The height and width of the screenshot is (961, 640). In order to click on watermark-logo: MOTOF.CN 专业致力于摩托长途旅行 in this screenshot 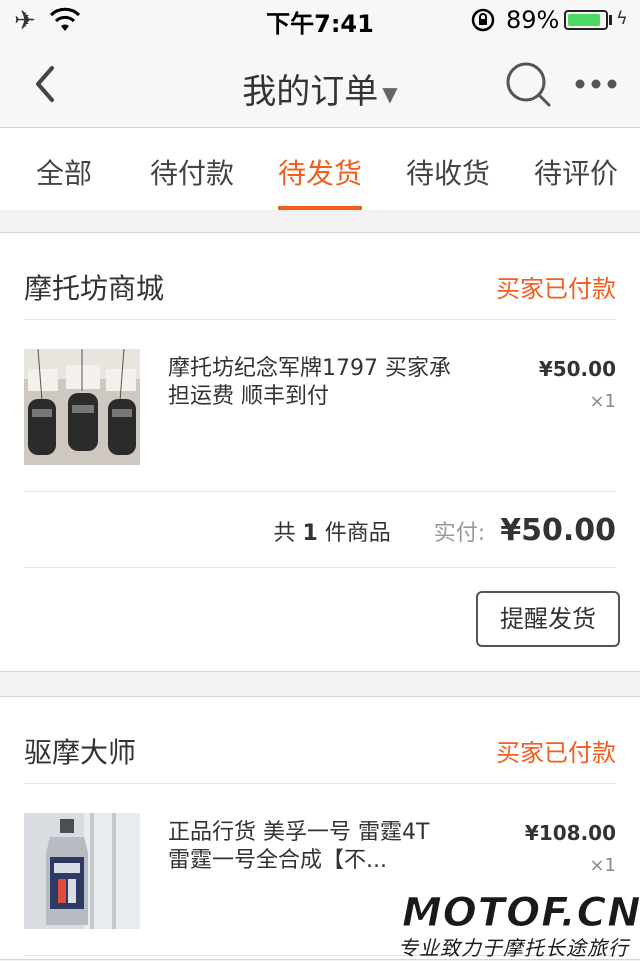, I will do `click(518, 925)`.